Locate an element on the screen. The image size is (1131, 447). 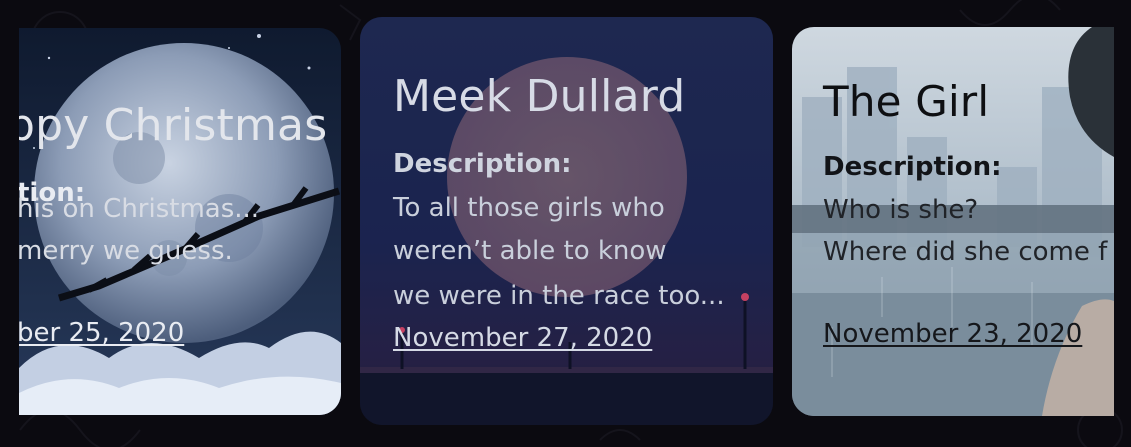
description-line: Who is she? is located at coordinates (901, 210).